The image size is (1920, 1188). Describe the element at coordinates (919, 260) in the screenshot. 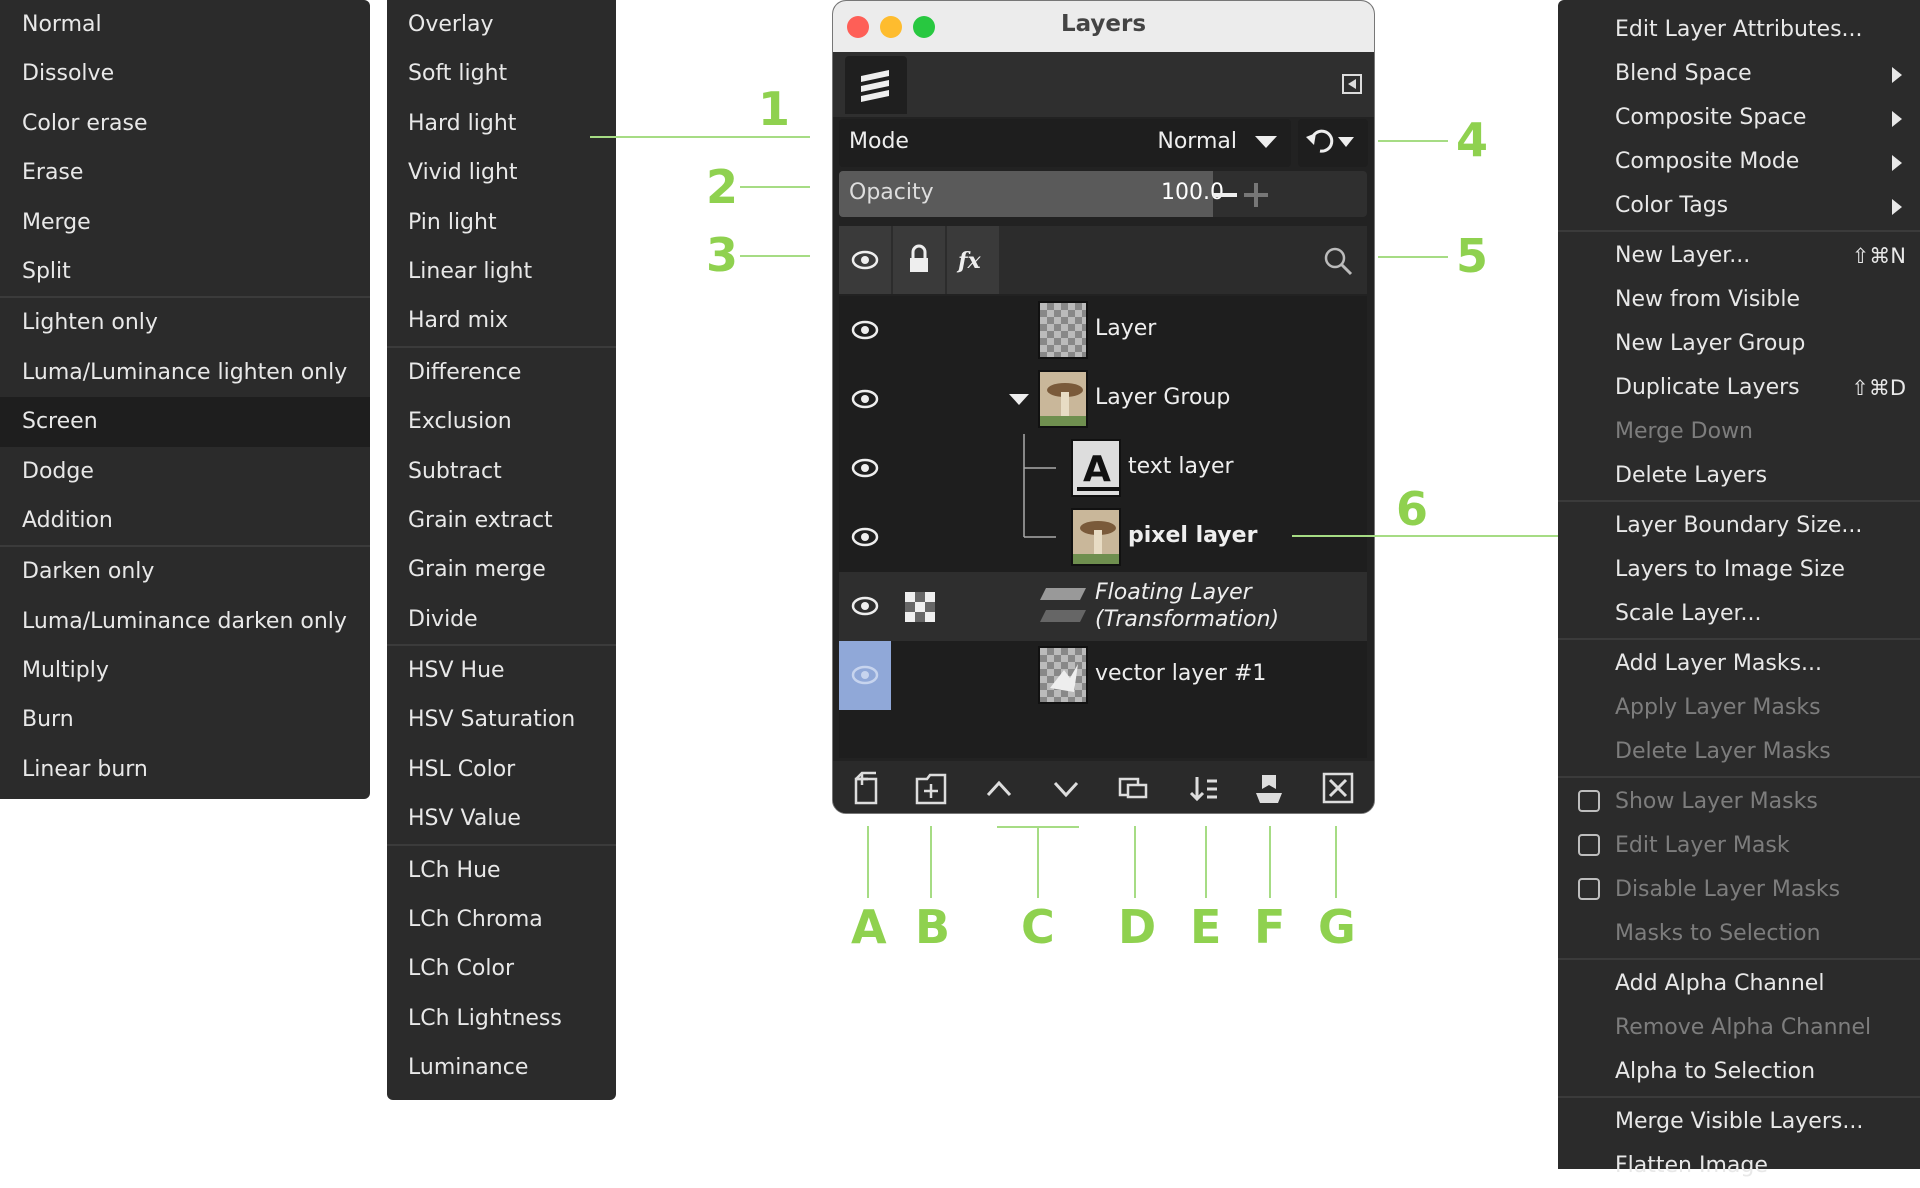

I see `lock-column-toggle` at that location.